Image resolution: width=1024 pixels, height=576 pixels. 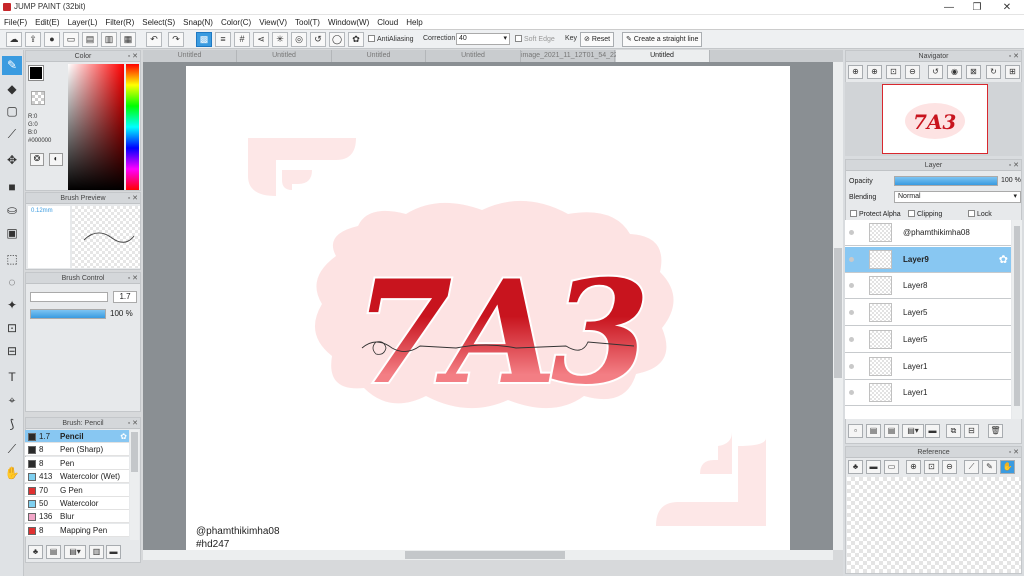 What do you see at coordinates (356, 39) in the screenshot?
I see `ruler-settings-icon: ✿` at bounding box center [356, 39].